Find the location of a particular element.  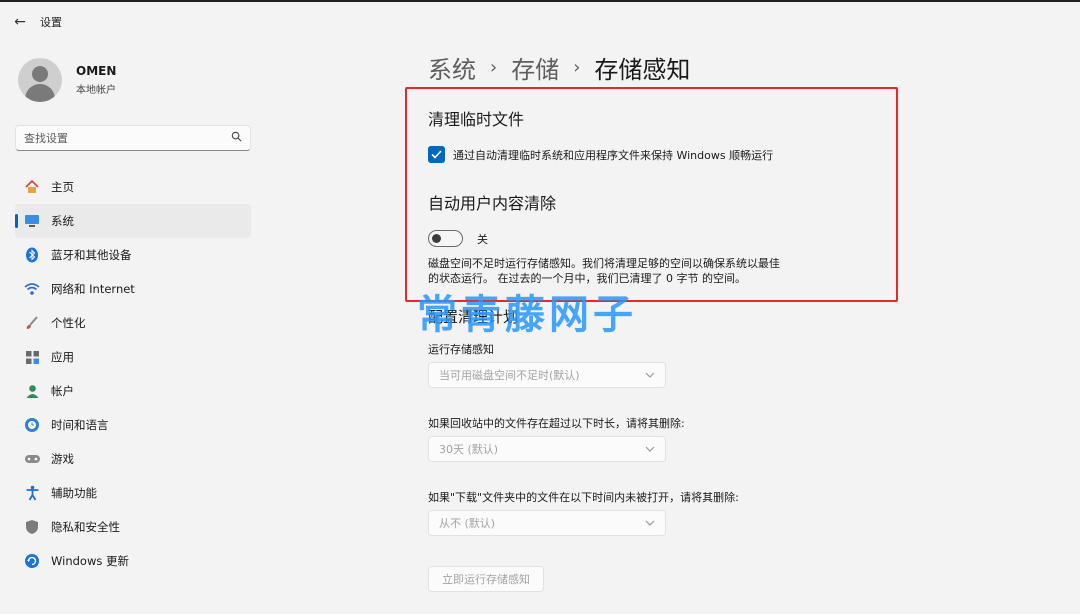

brush-icon is located at coordinates (32, 323).